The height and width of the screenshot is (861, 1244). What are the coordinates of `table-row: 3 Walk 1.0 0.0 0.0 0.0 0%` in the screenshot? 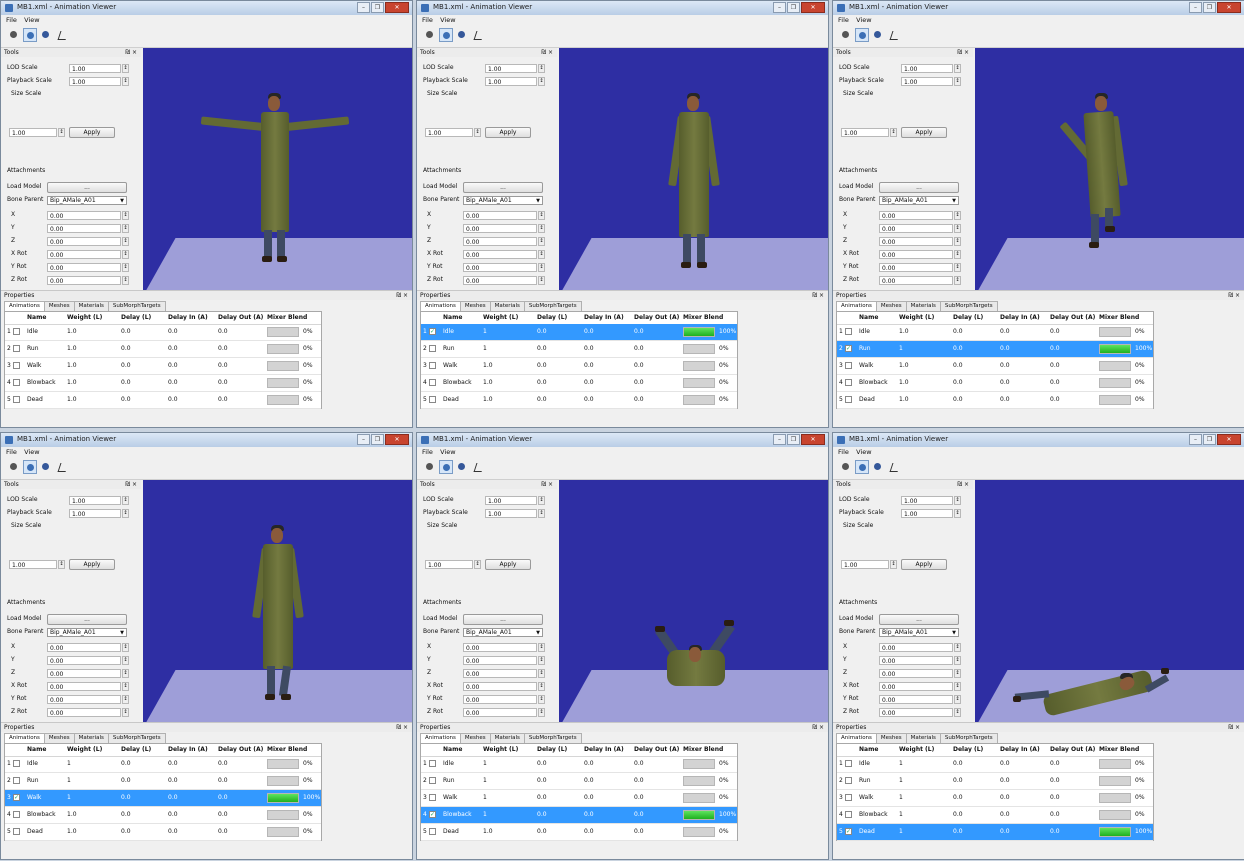 It's located at (995, 366).